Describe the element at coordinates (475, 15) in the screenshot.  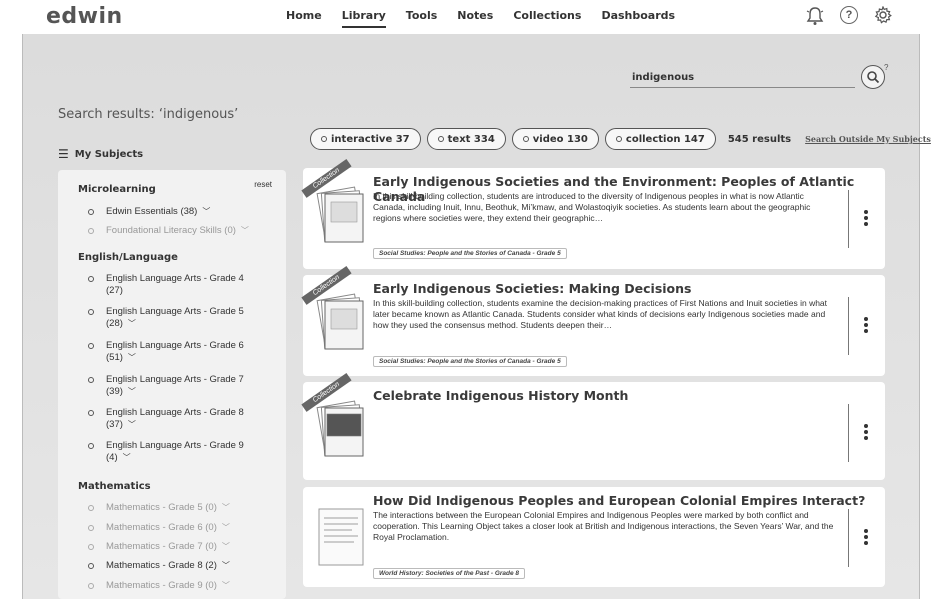
I see `nav-notes: Notes` at that location.